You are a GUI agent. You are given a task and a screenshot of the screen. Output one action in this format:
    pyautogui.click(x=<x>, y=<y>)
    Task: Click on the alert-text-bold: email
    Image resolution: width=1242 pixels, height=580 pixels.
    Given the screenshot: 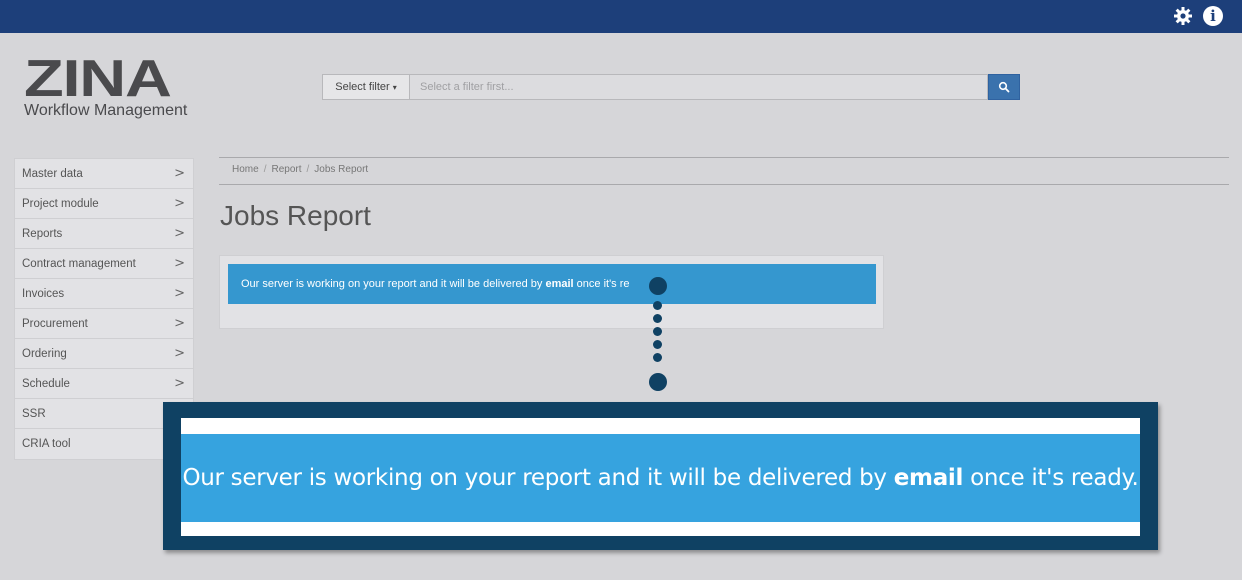 What is the action you would take?
    pyautogui.click(x=559, y=284)
    